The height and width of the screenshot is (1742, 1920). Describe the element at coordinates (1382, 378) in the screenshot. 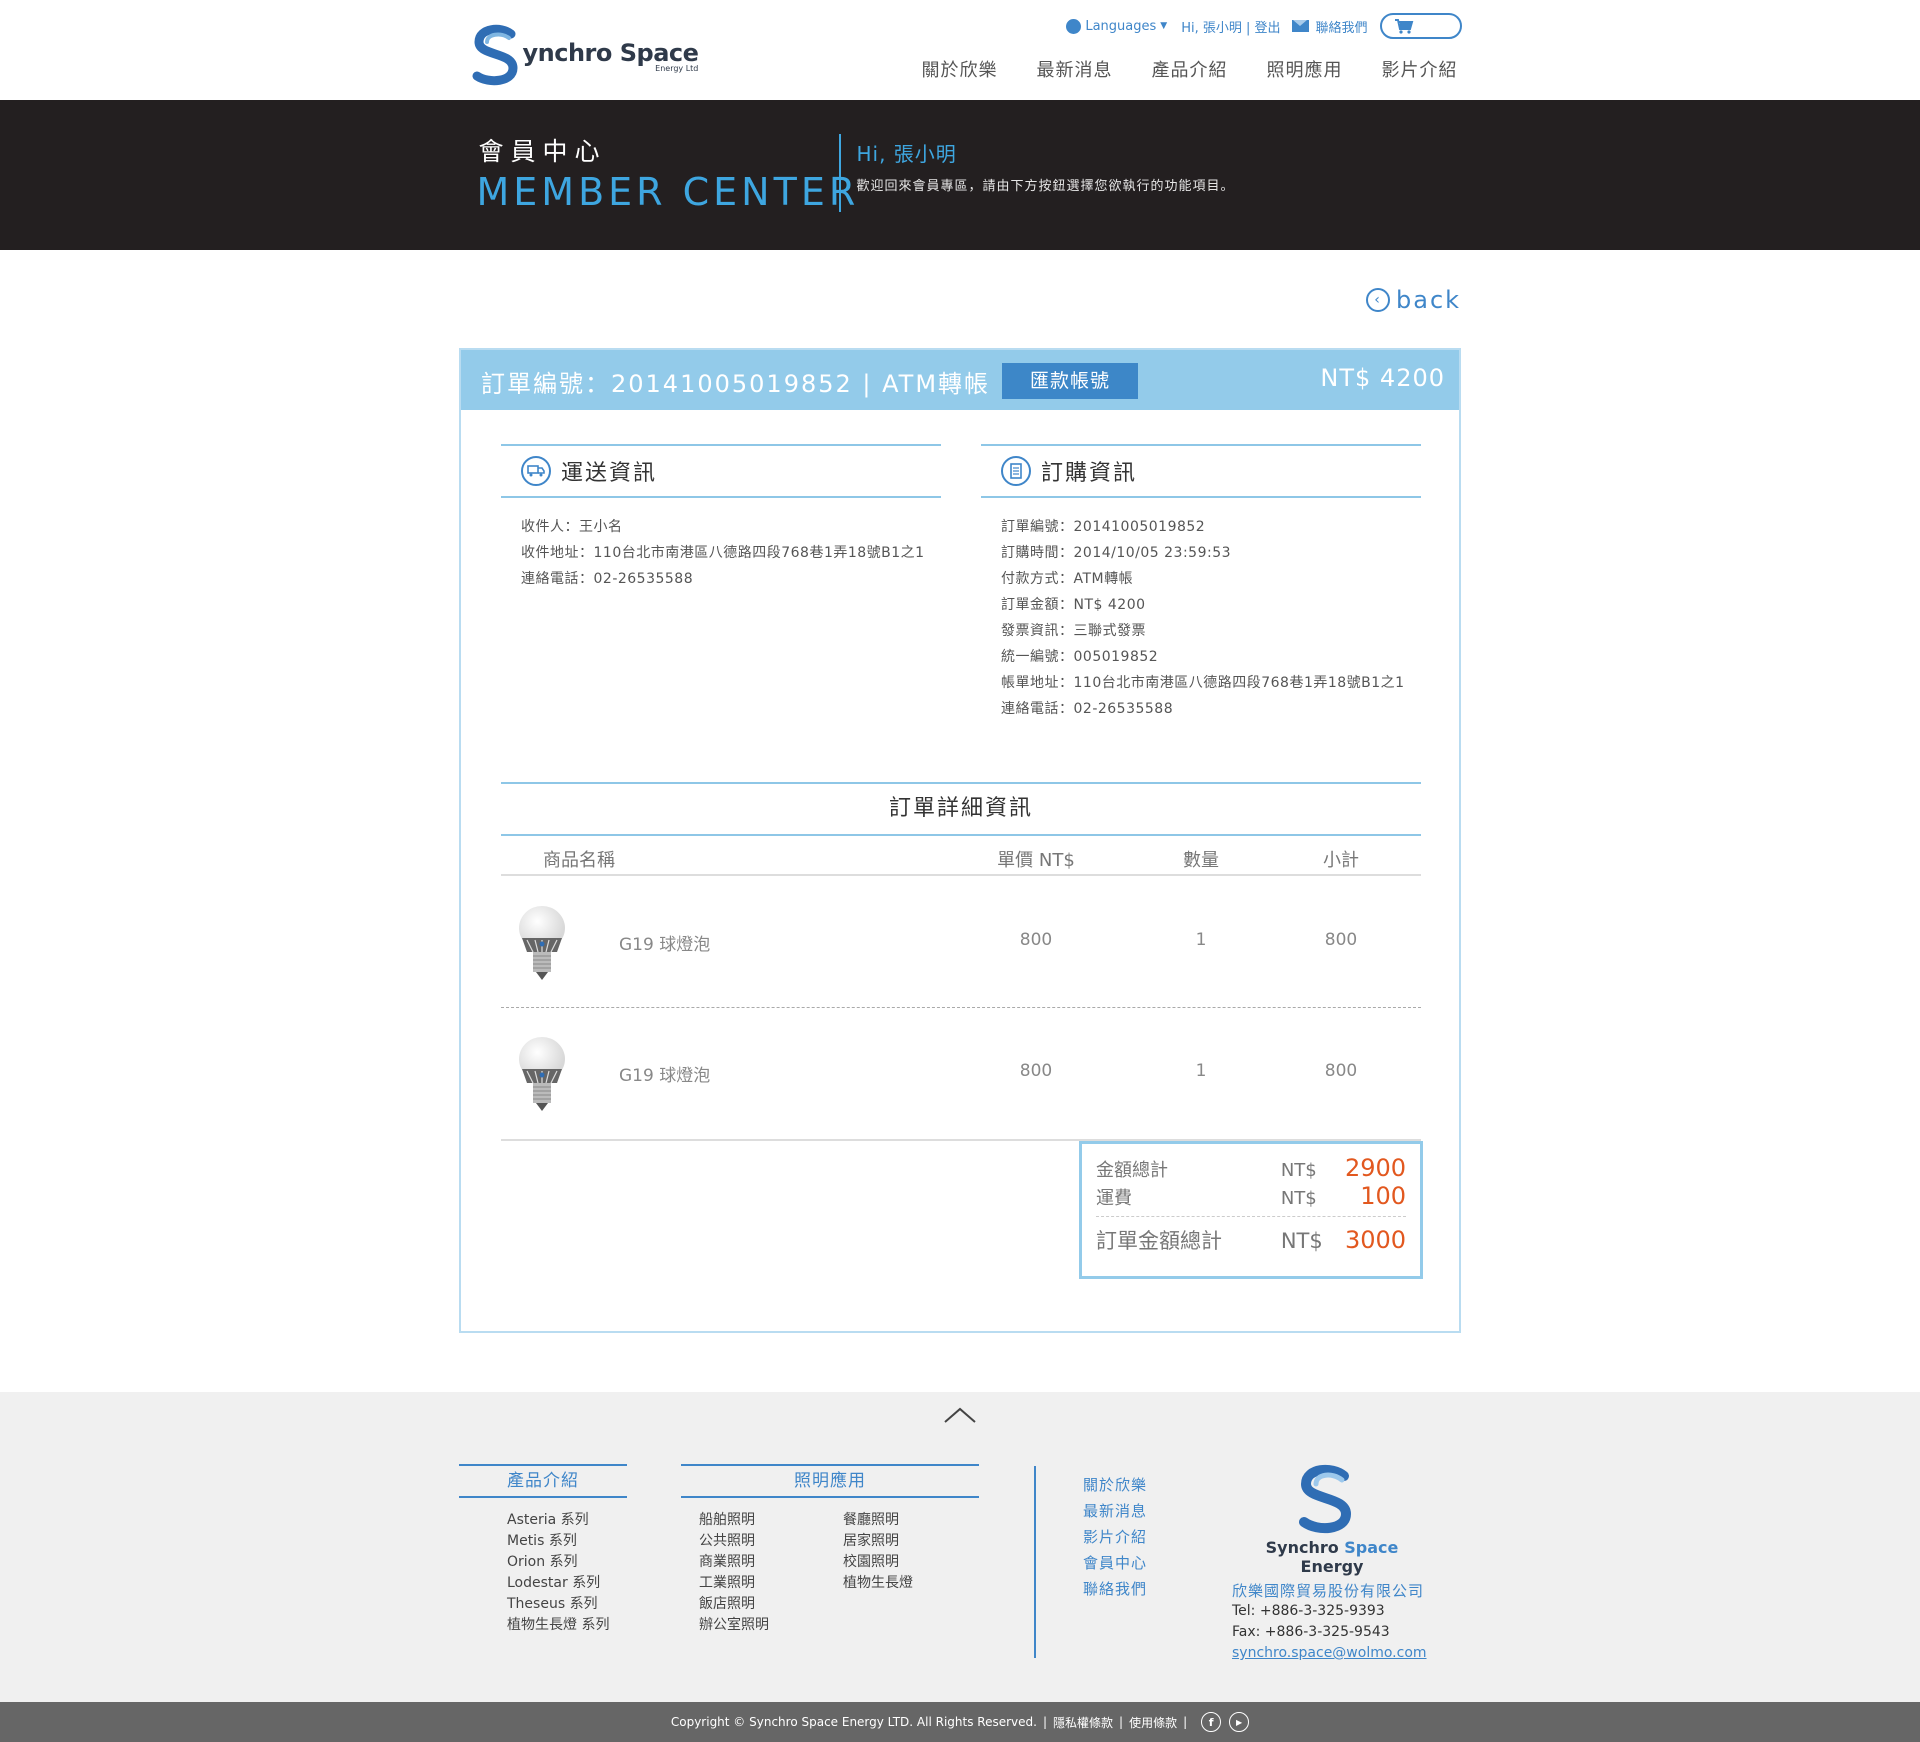

I see `order-total: NT$ 4200` at that location.